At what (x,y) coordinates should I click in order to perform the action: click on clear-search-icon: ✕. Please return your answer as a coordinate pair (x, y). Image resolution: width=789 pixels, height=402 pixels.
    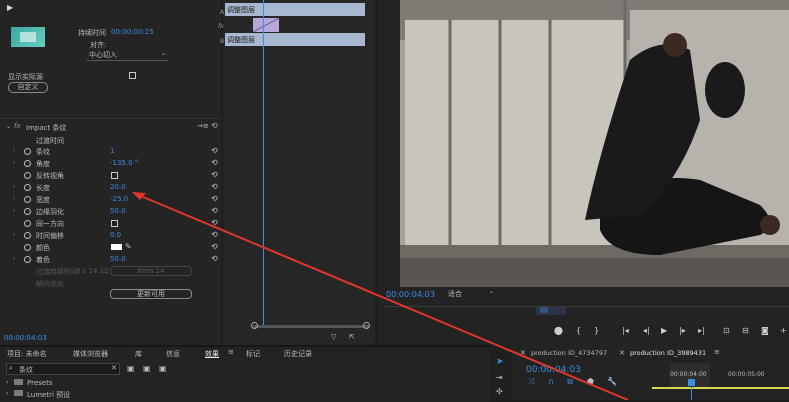
    Looking at the image, I should click on (114, 368).